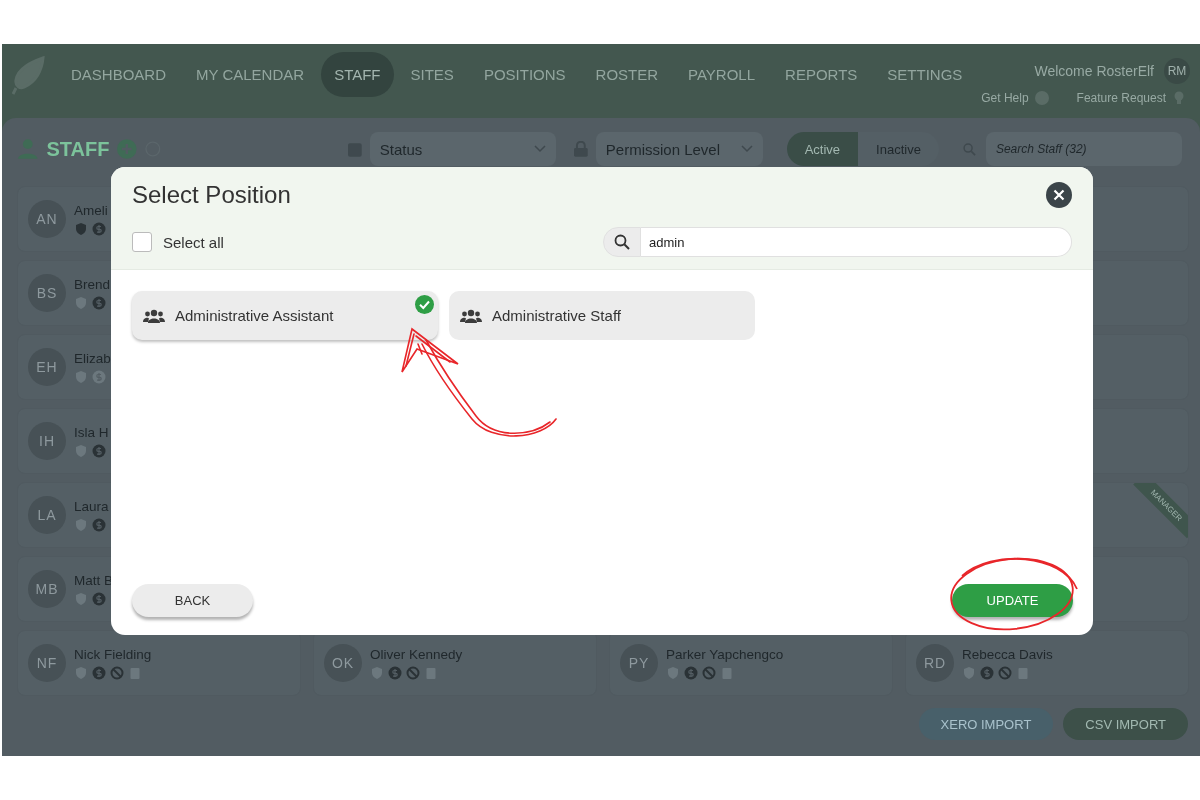 This screenshot has width=1200, height=800. I want to click on initials-avatar: LA, so click(47, 515).